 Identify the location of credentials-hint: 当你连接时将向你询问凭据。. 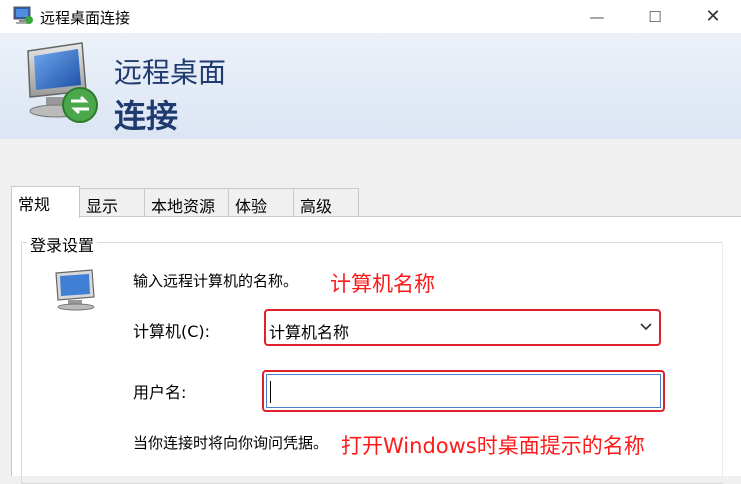
(231, 443).